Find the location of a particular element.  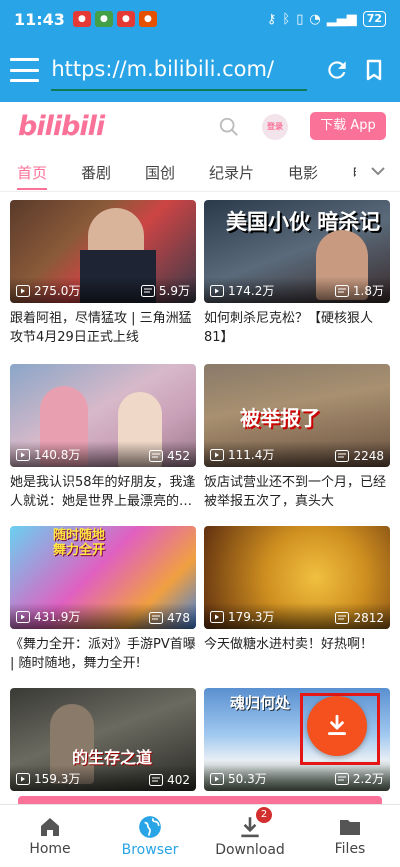

video-card: 275.0万 5.9万 跟着阿祖，尽情猛攻 | 三角洲猛攻节4月29日正式上线 is located at coordinates (103, 273).